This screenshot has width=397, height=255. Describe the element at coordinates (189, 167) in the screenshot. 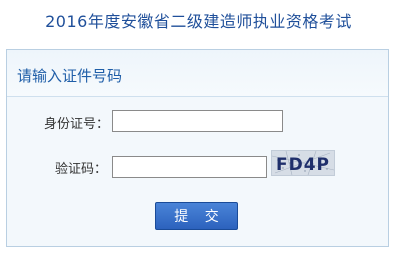

I see `captcha-input` at that location.